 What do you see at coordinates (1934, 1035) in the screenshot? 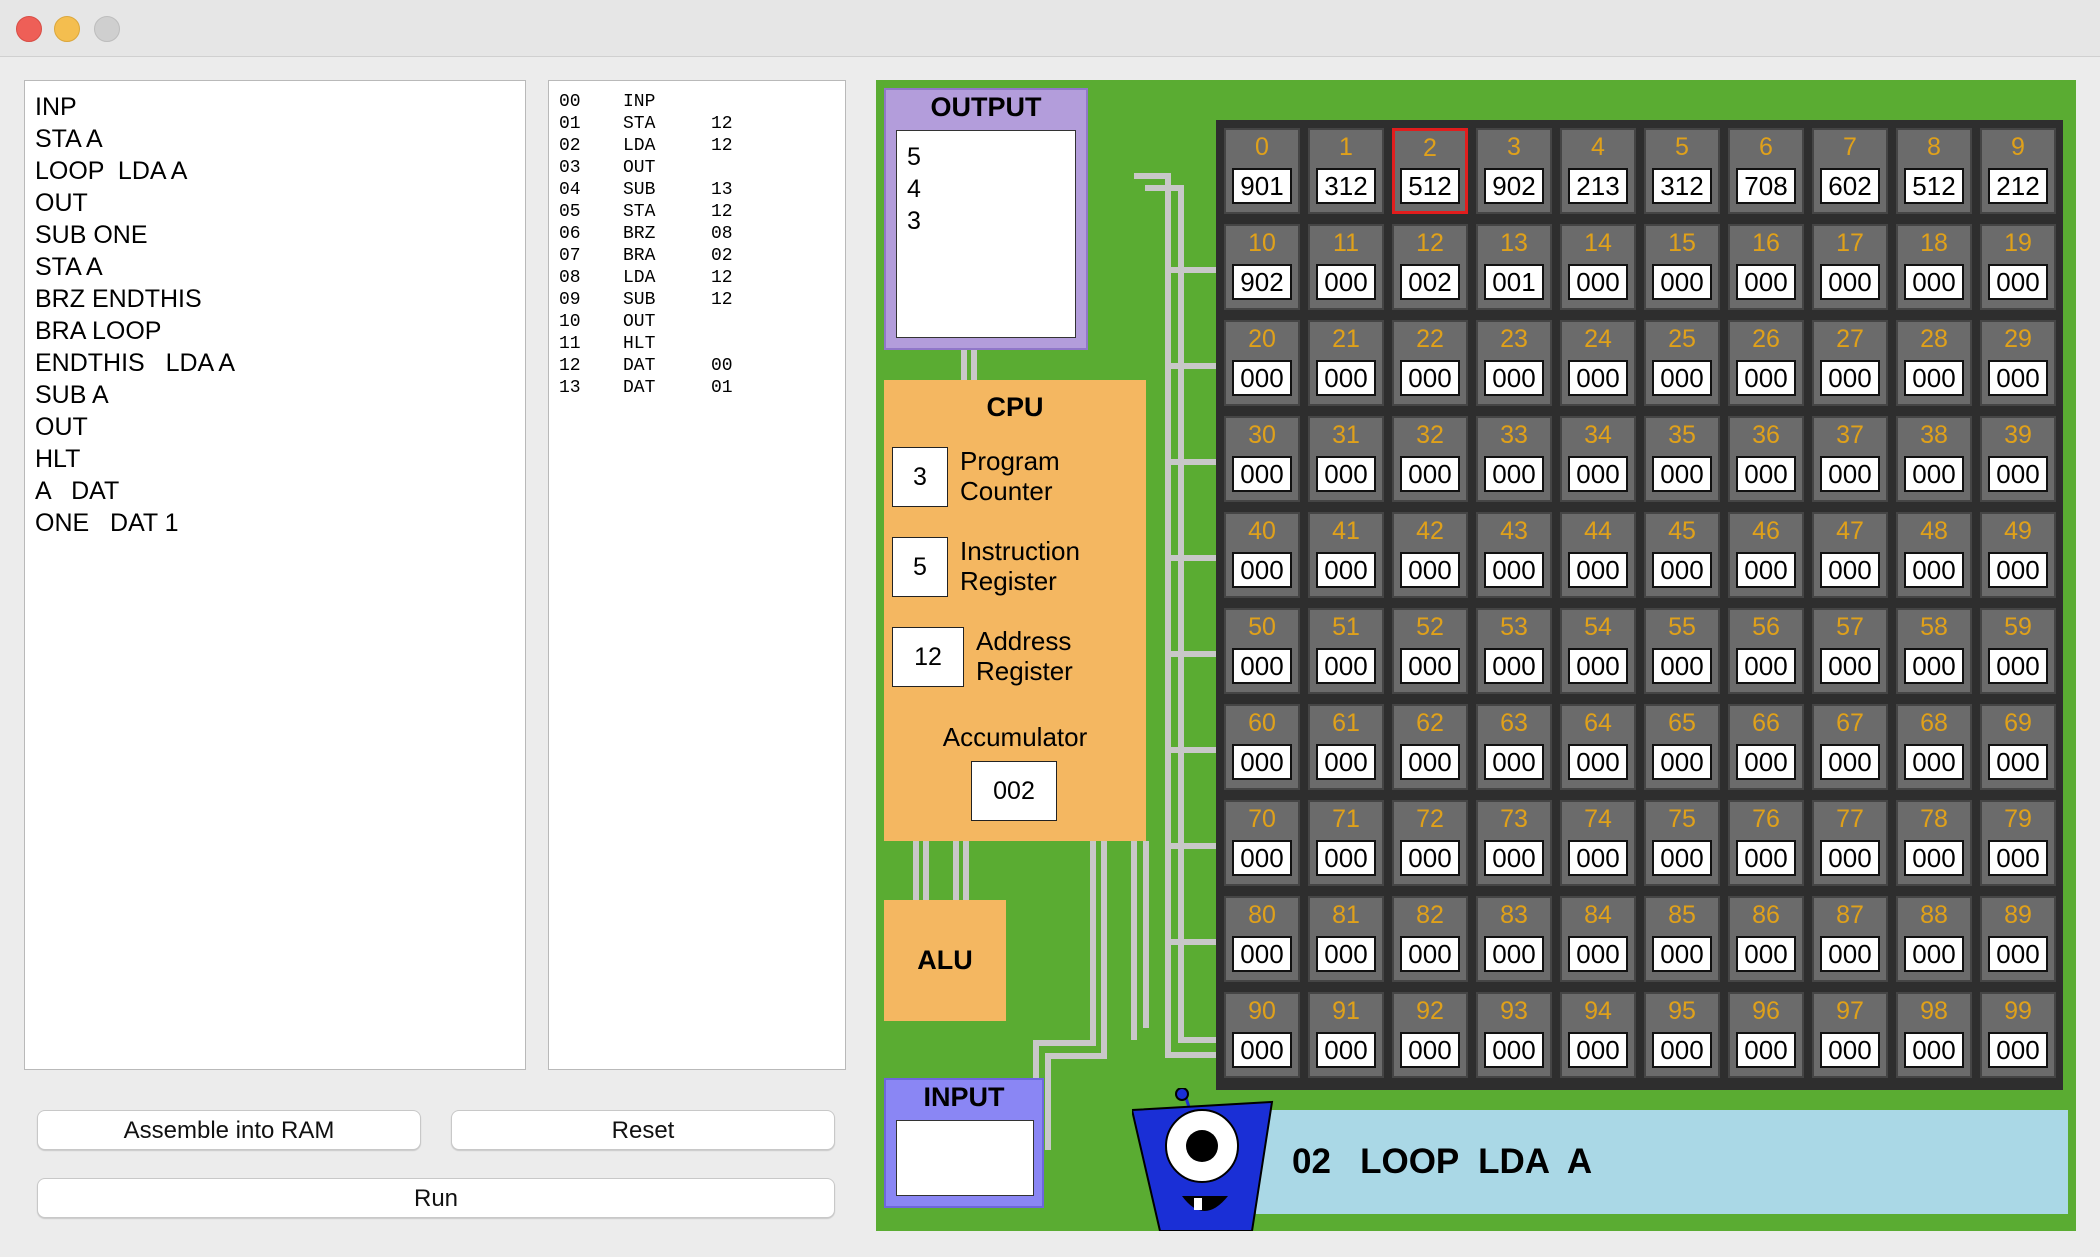
I see `ram-cell: 98 000` at bounding box center [1934, 1035].